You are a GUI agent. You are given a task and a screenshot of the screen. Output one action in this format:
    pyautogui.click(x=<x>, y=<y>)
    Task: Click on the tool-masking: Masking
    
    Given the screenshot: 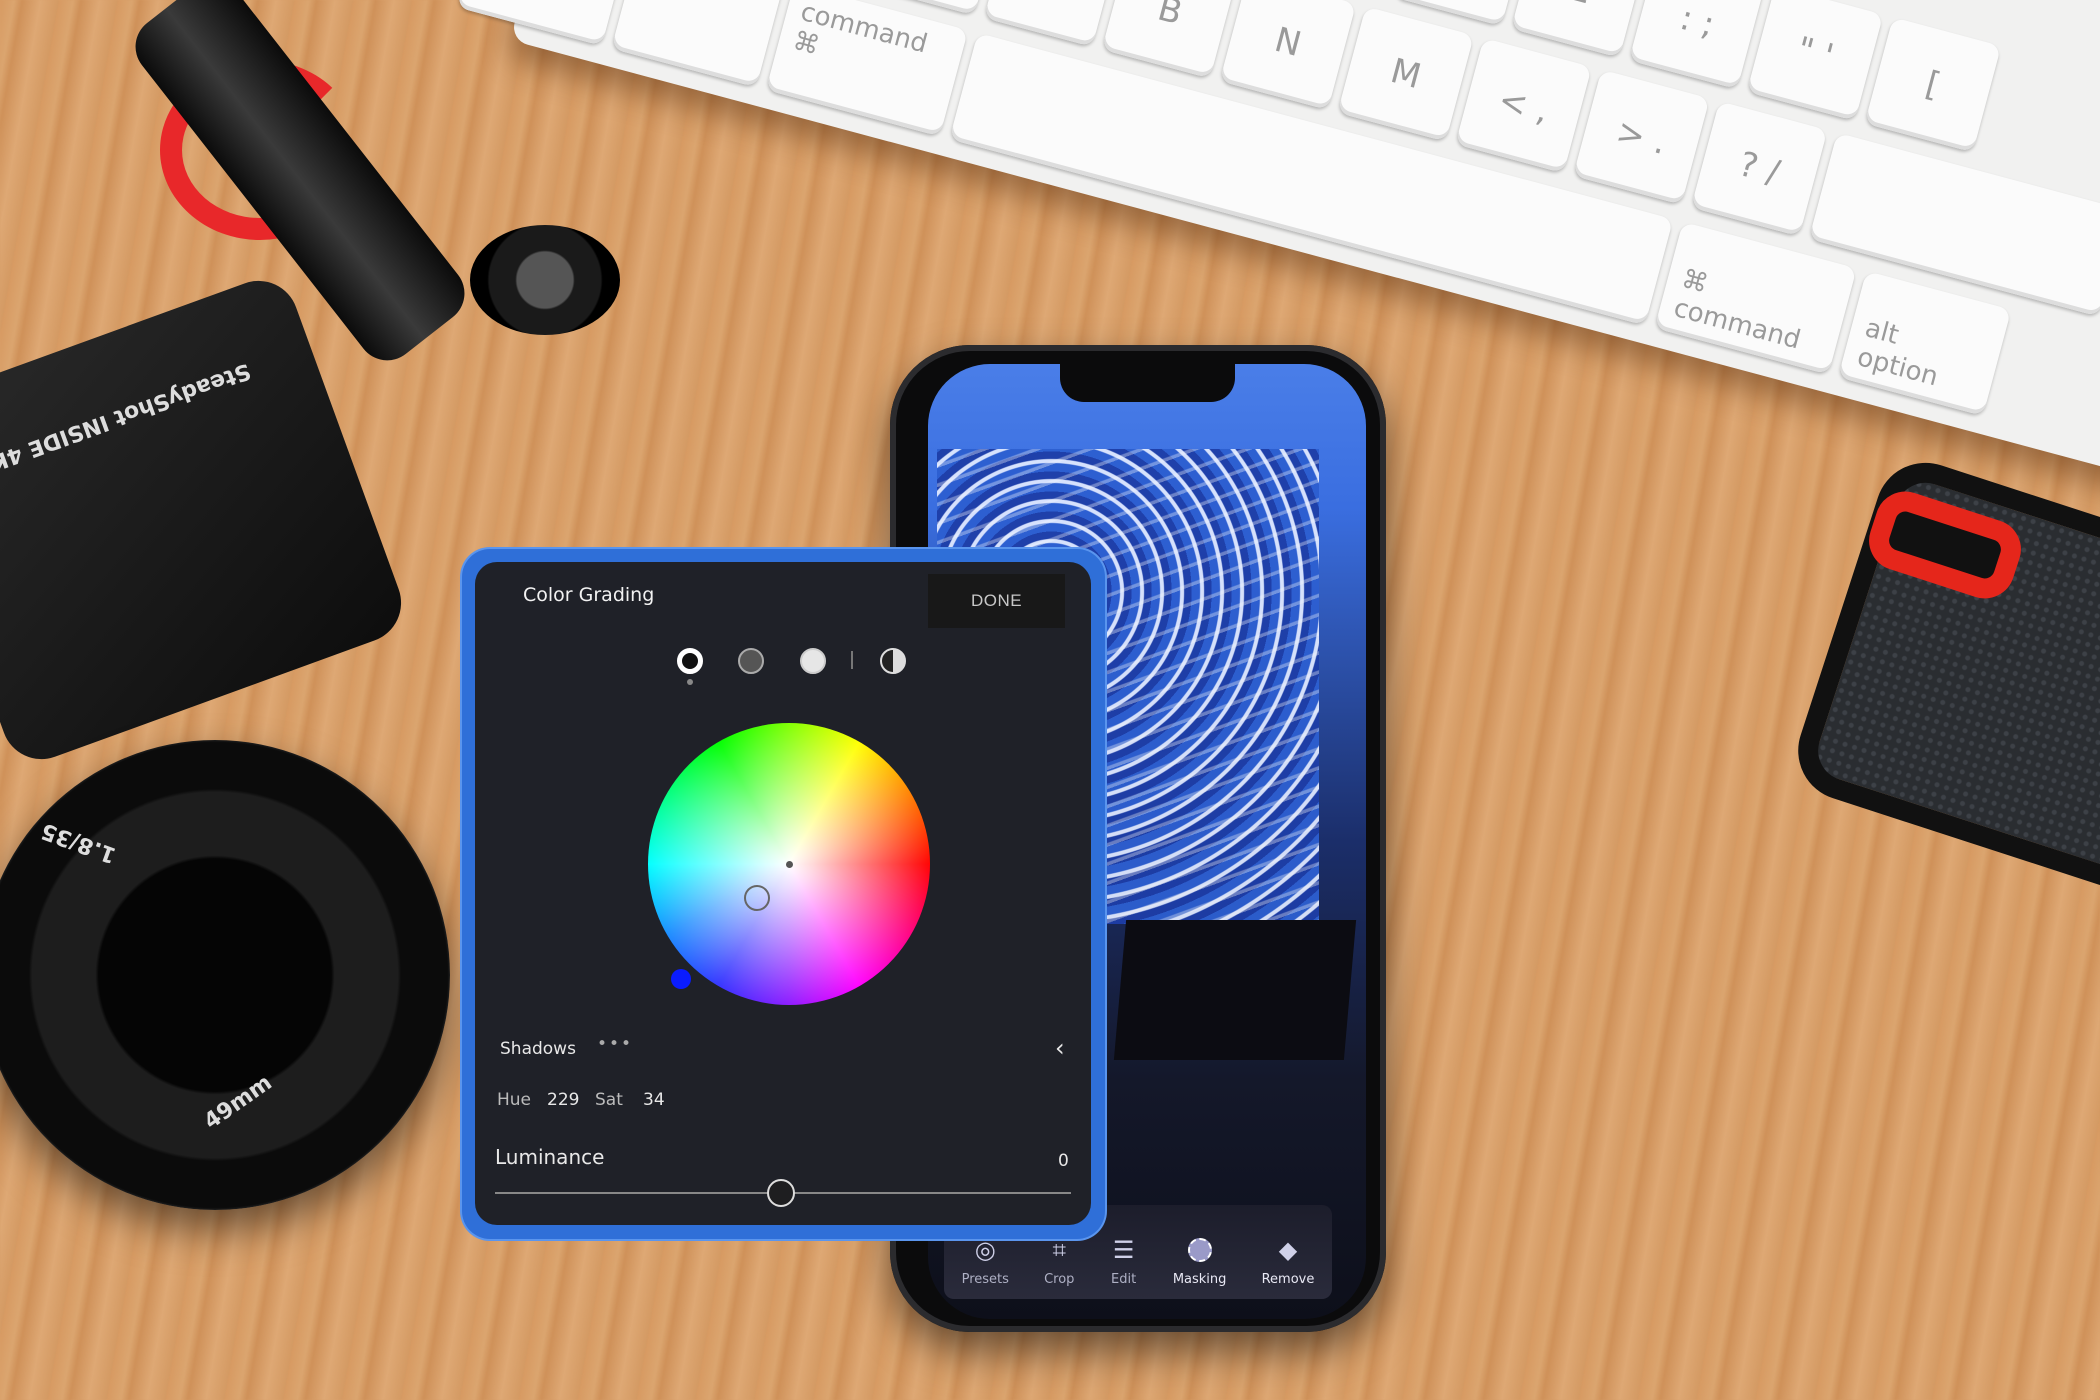 What is the action you would take?
    pyautogui.click(x=1199, y=1261)
    